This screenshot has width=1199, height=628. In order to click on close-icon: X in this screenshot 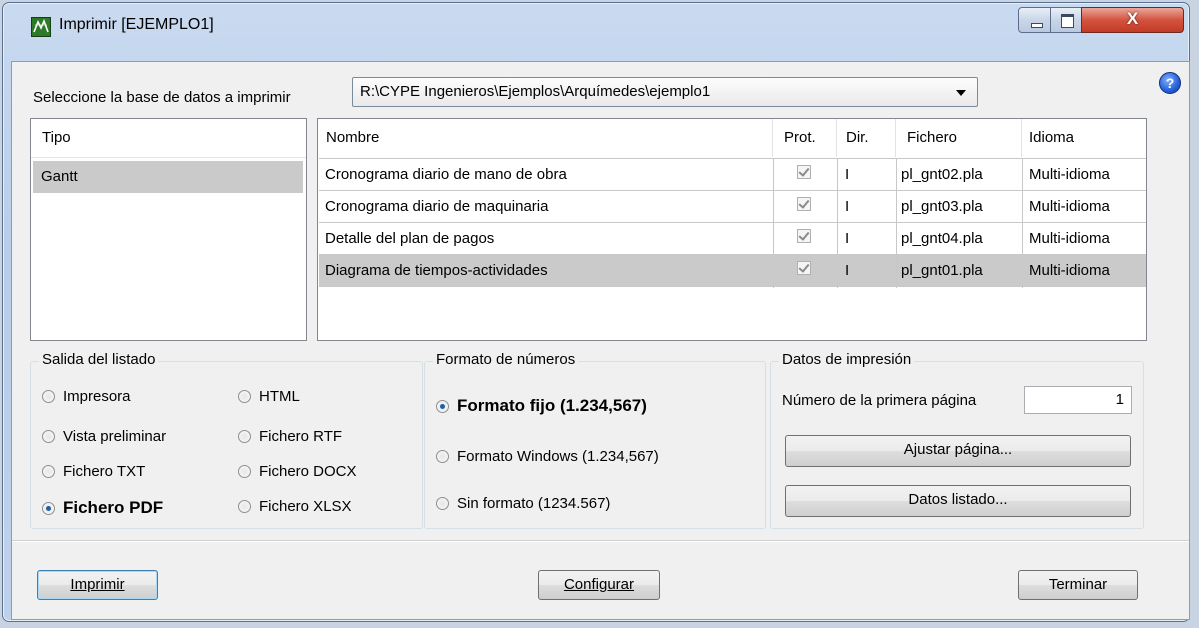, I will do `click(1132, 18)`.